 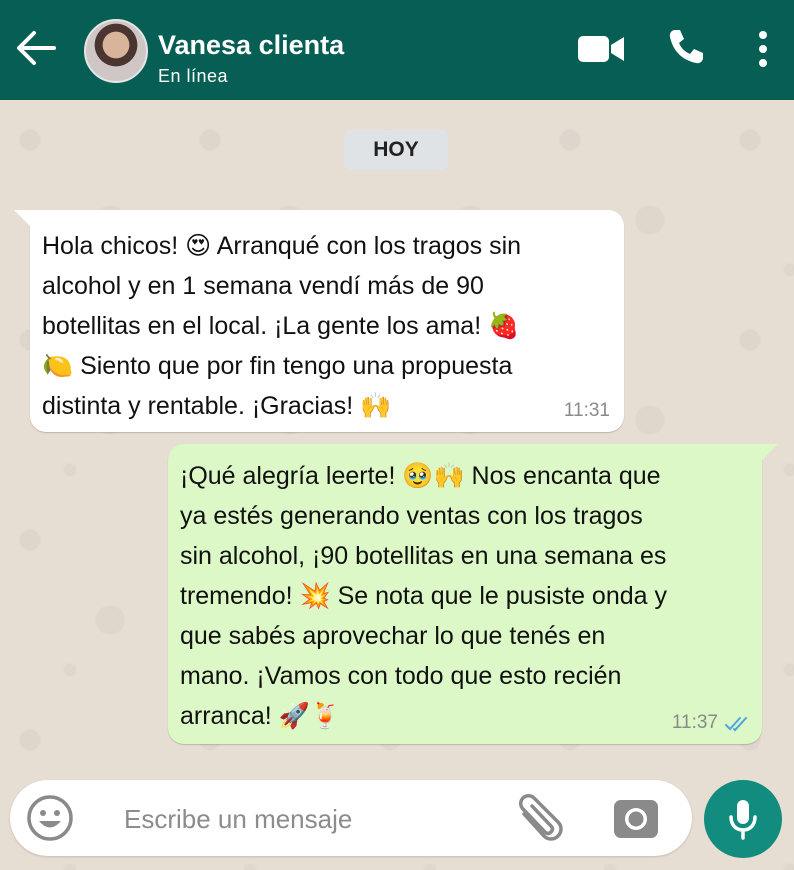 I want to click on arrow-left-icon, so click(x=35, y=48).